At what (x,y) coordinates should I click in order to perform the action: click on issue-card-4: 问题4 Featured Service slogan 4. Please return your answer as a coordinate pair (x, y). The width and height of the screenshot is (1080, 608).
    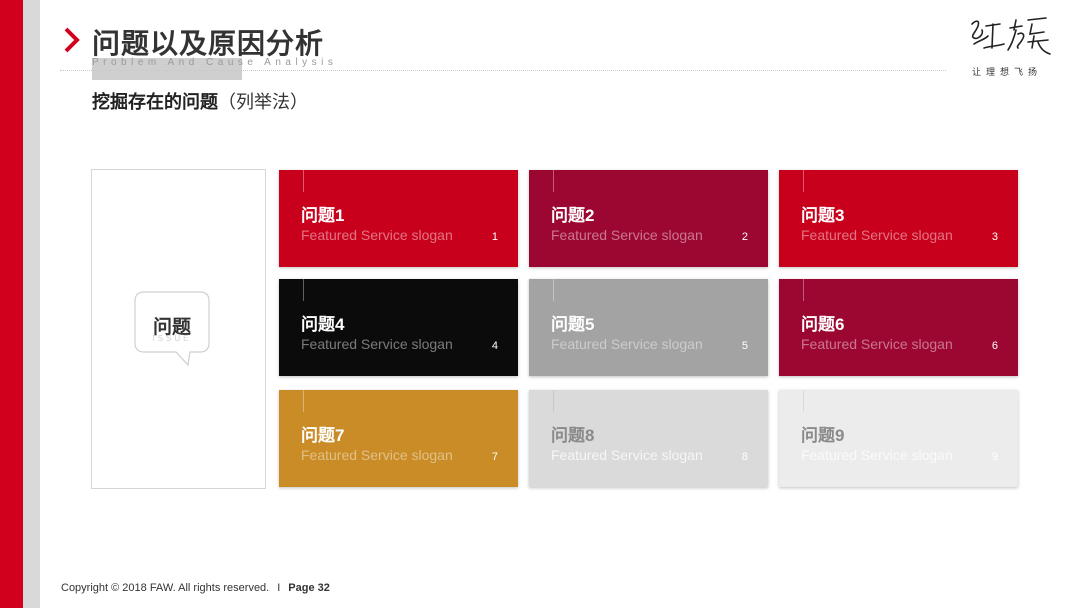
    Looking at the image, I should click on (398, 327).